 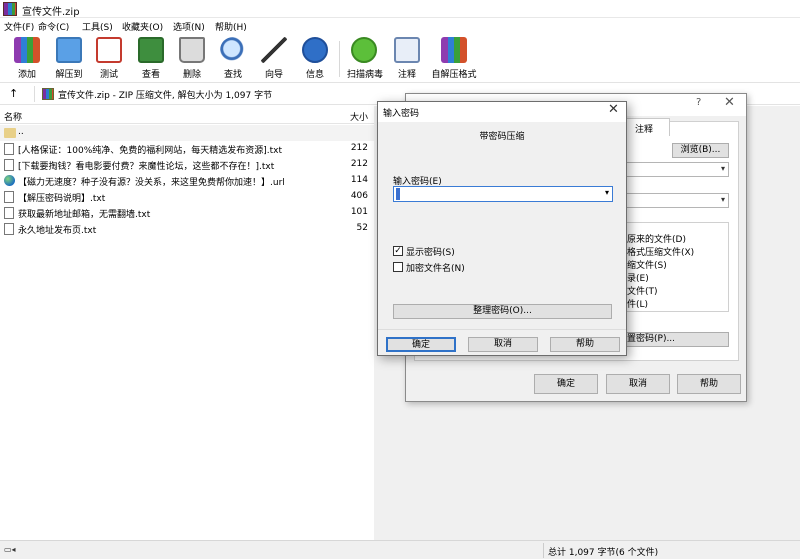 I want to click on show-password-checkbox: ✓, so click(x=398, y=251).